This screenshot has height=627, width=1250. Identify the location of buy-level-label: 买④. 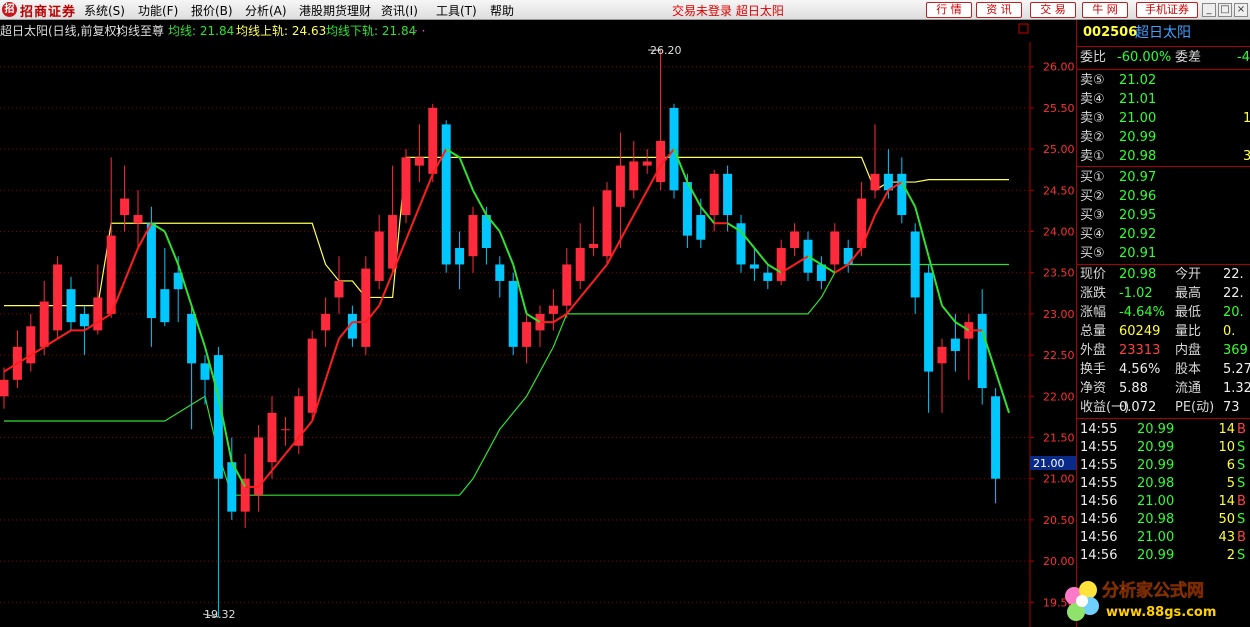
(1092, 234).